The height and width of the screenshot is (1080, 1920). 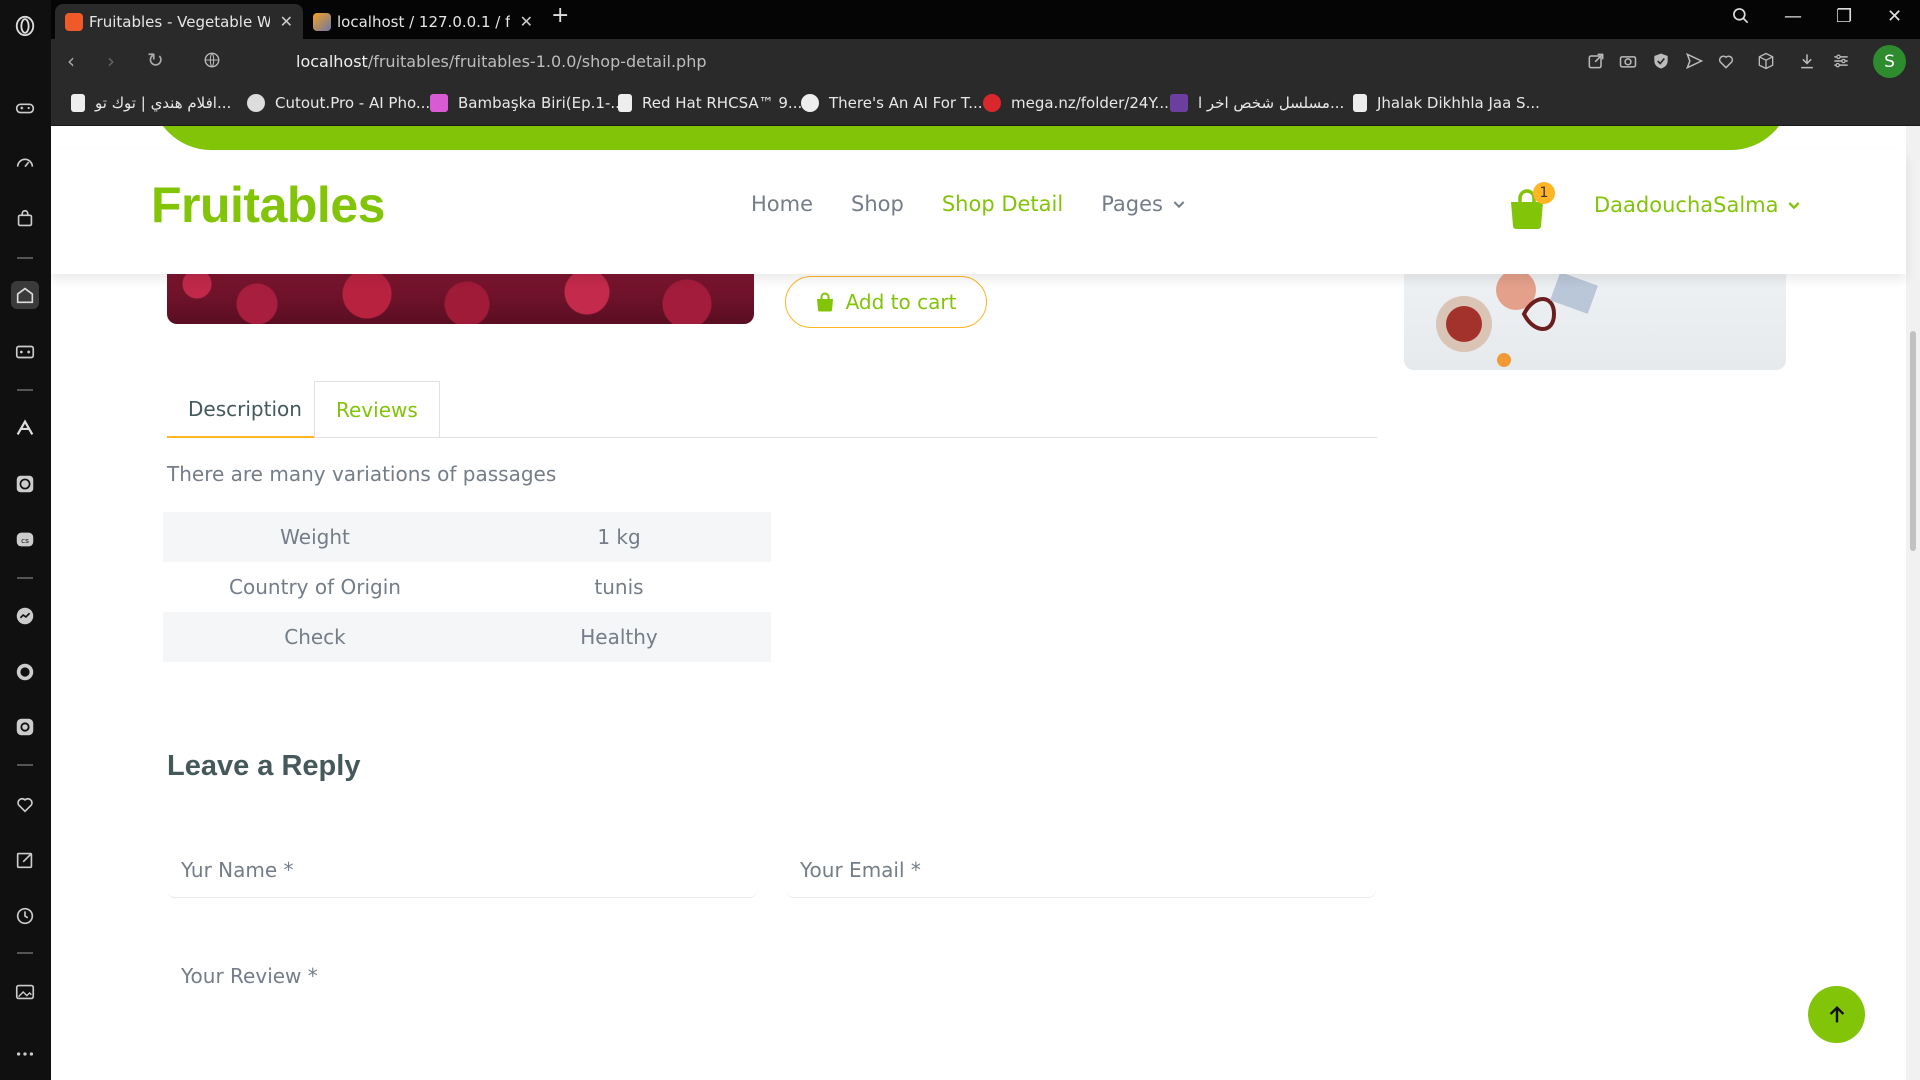 What do you see at coordinates (971, 138) in the screenshot?
I see `top-green-strip` at bounding box center [971, 138].